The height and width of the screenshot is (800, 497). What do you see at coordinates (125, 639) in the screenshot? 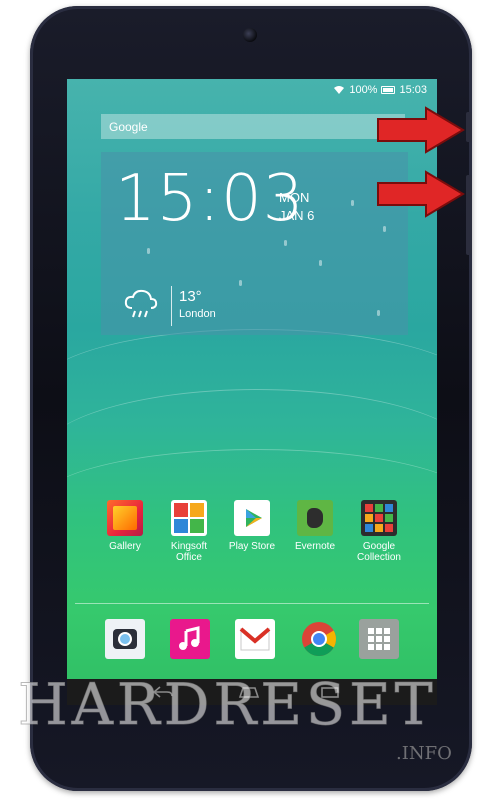
I see `camera-icon` at bounding box center [125, 639].